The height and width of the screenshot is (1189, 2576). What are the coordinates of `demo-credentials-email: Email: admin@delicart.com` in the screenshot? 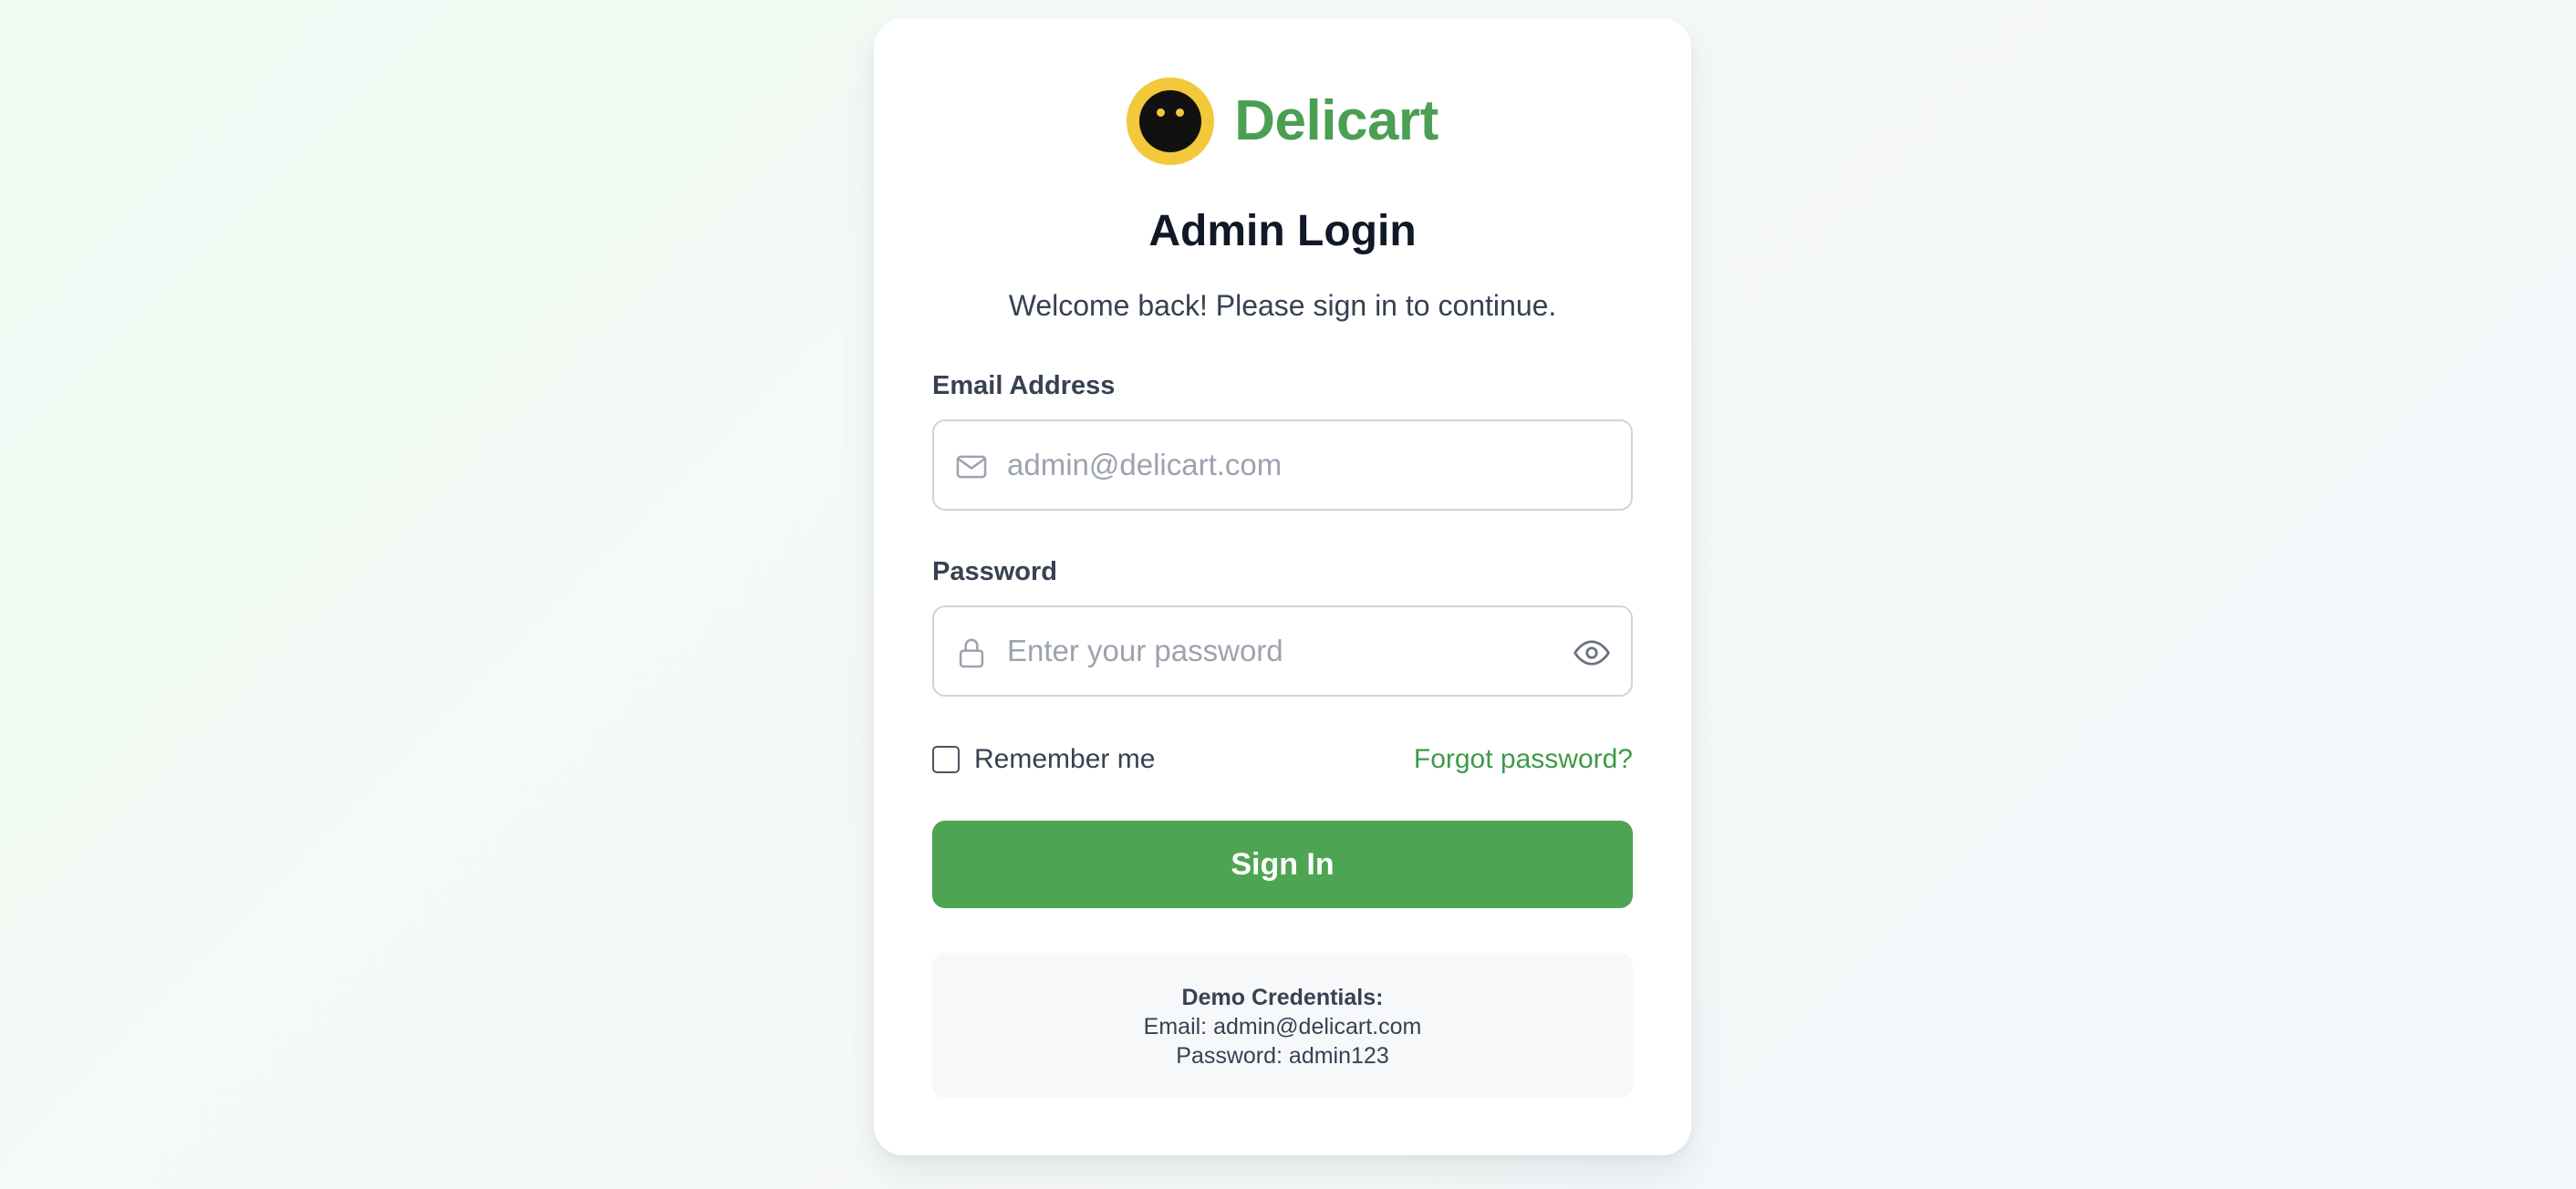 It's located at (1282, 1027).